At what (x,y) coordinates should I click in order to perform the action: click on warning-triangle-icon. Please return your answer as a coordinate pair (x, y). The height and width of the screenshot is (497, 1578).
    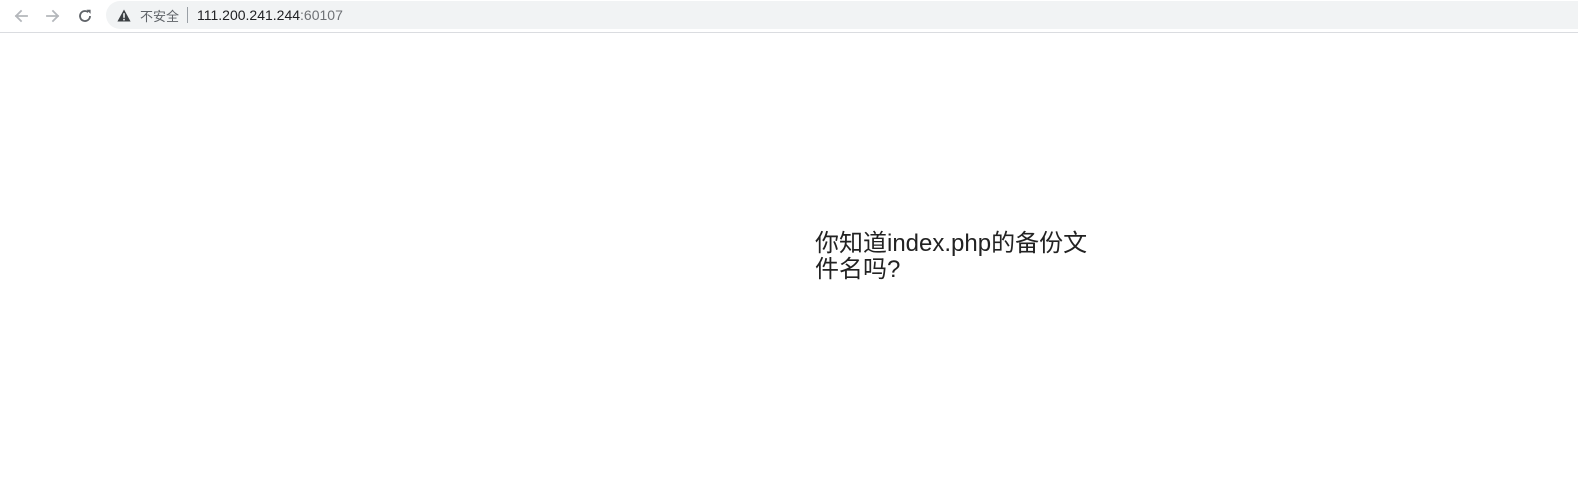
    Looking at the image, I should click on (124, 15).